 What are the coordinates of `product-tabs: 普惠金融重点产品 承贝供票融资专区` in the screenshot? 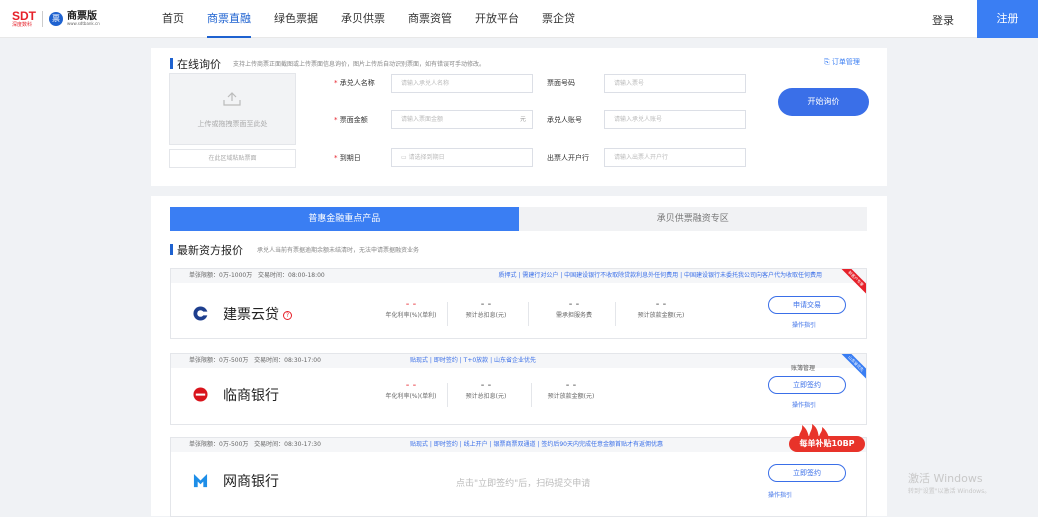 It's located at (518, 219).